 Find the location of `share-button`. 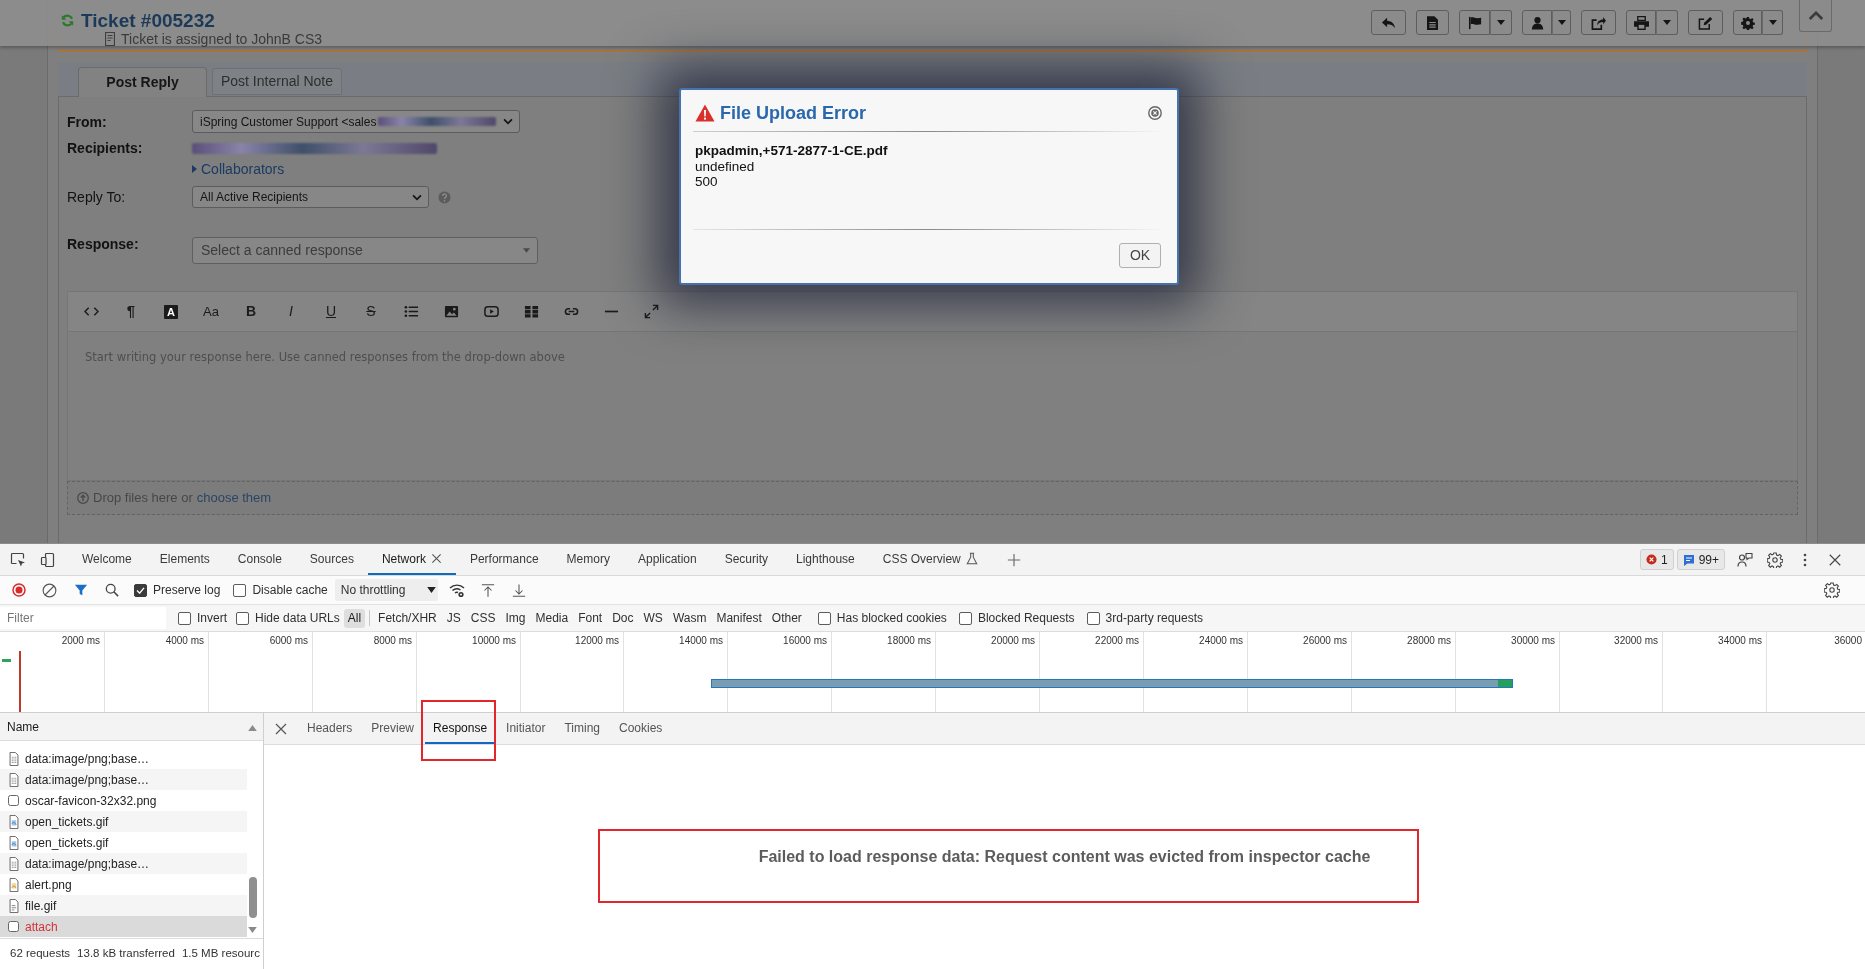

share-button is located at coordinates (1598, 22).